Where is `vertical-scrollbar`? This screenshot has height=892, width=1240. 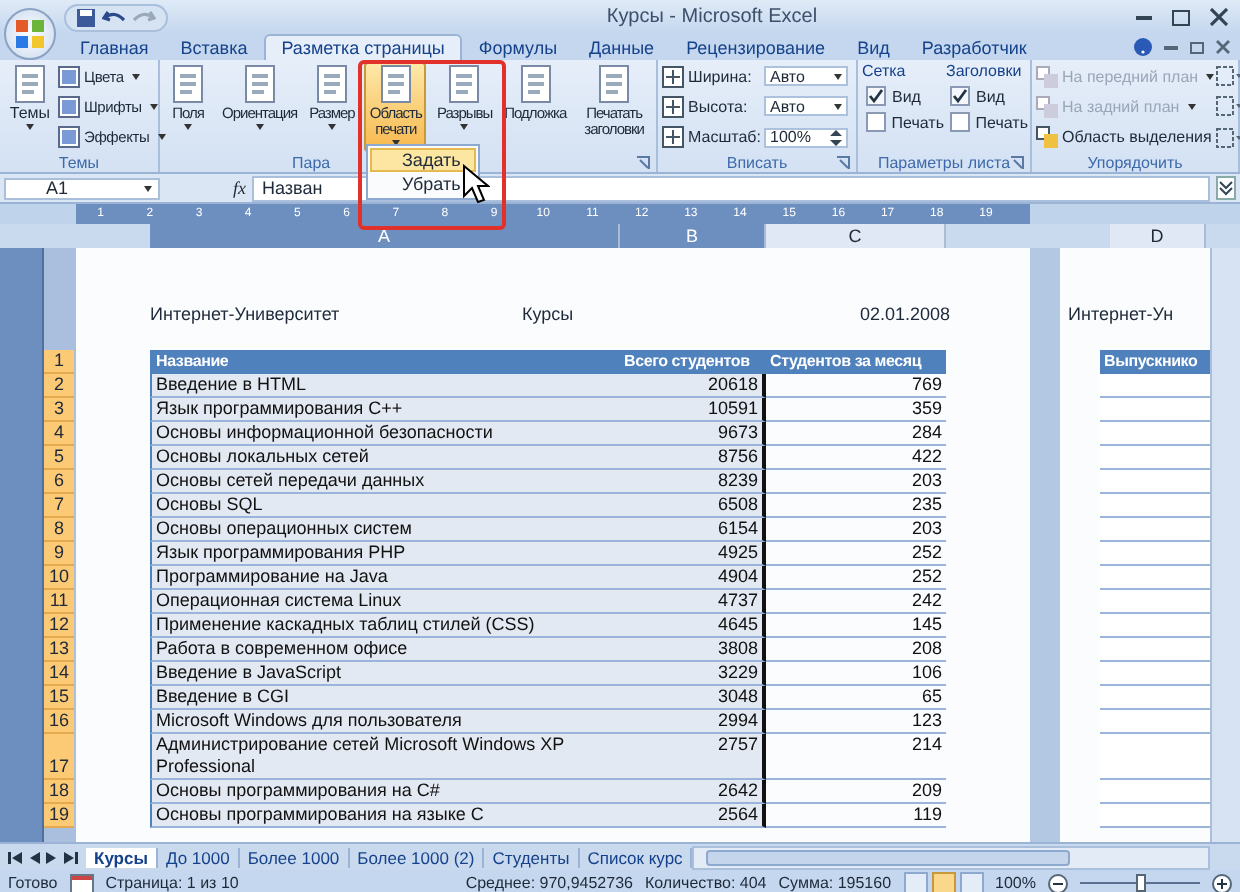 vertical-scrollbar is located at coordinates (1225, 545).